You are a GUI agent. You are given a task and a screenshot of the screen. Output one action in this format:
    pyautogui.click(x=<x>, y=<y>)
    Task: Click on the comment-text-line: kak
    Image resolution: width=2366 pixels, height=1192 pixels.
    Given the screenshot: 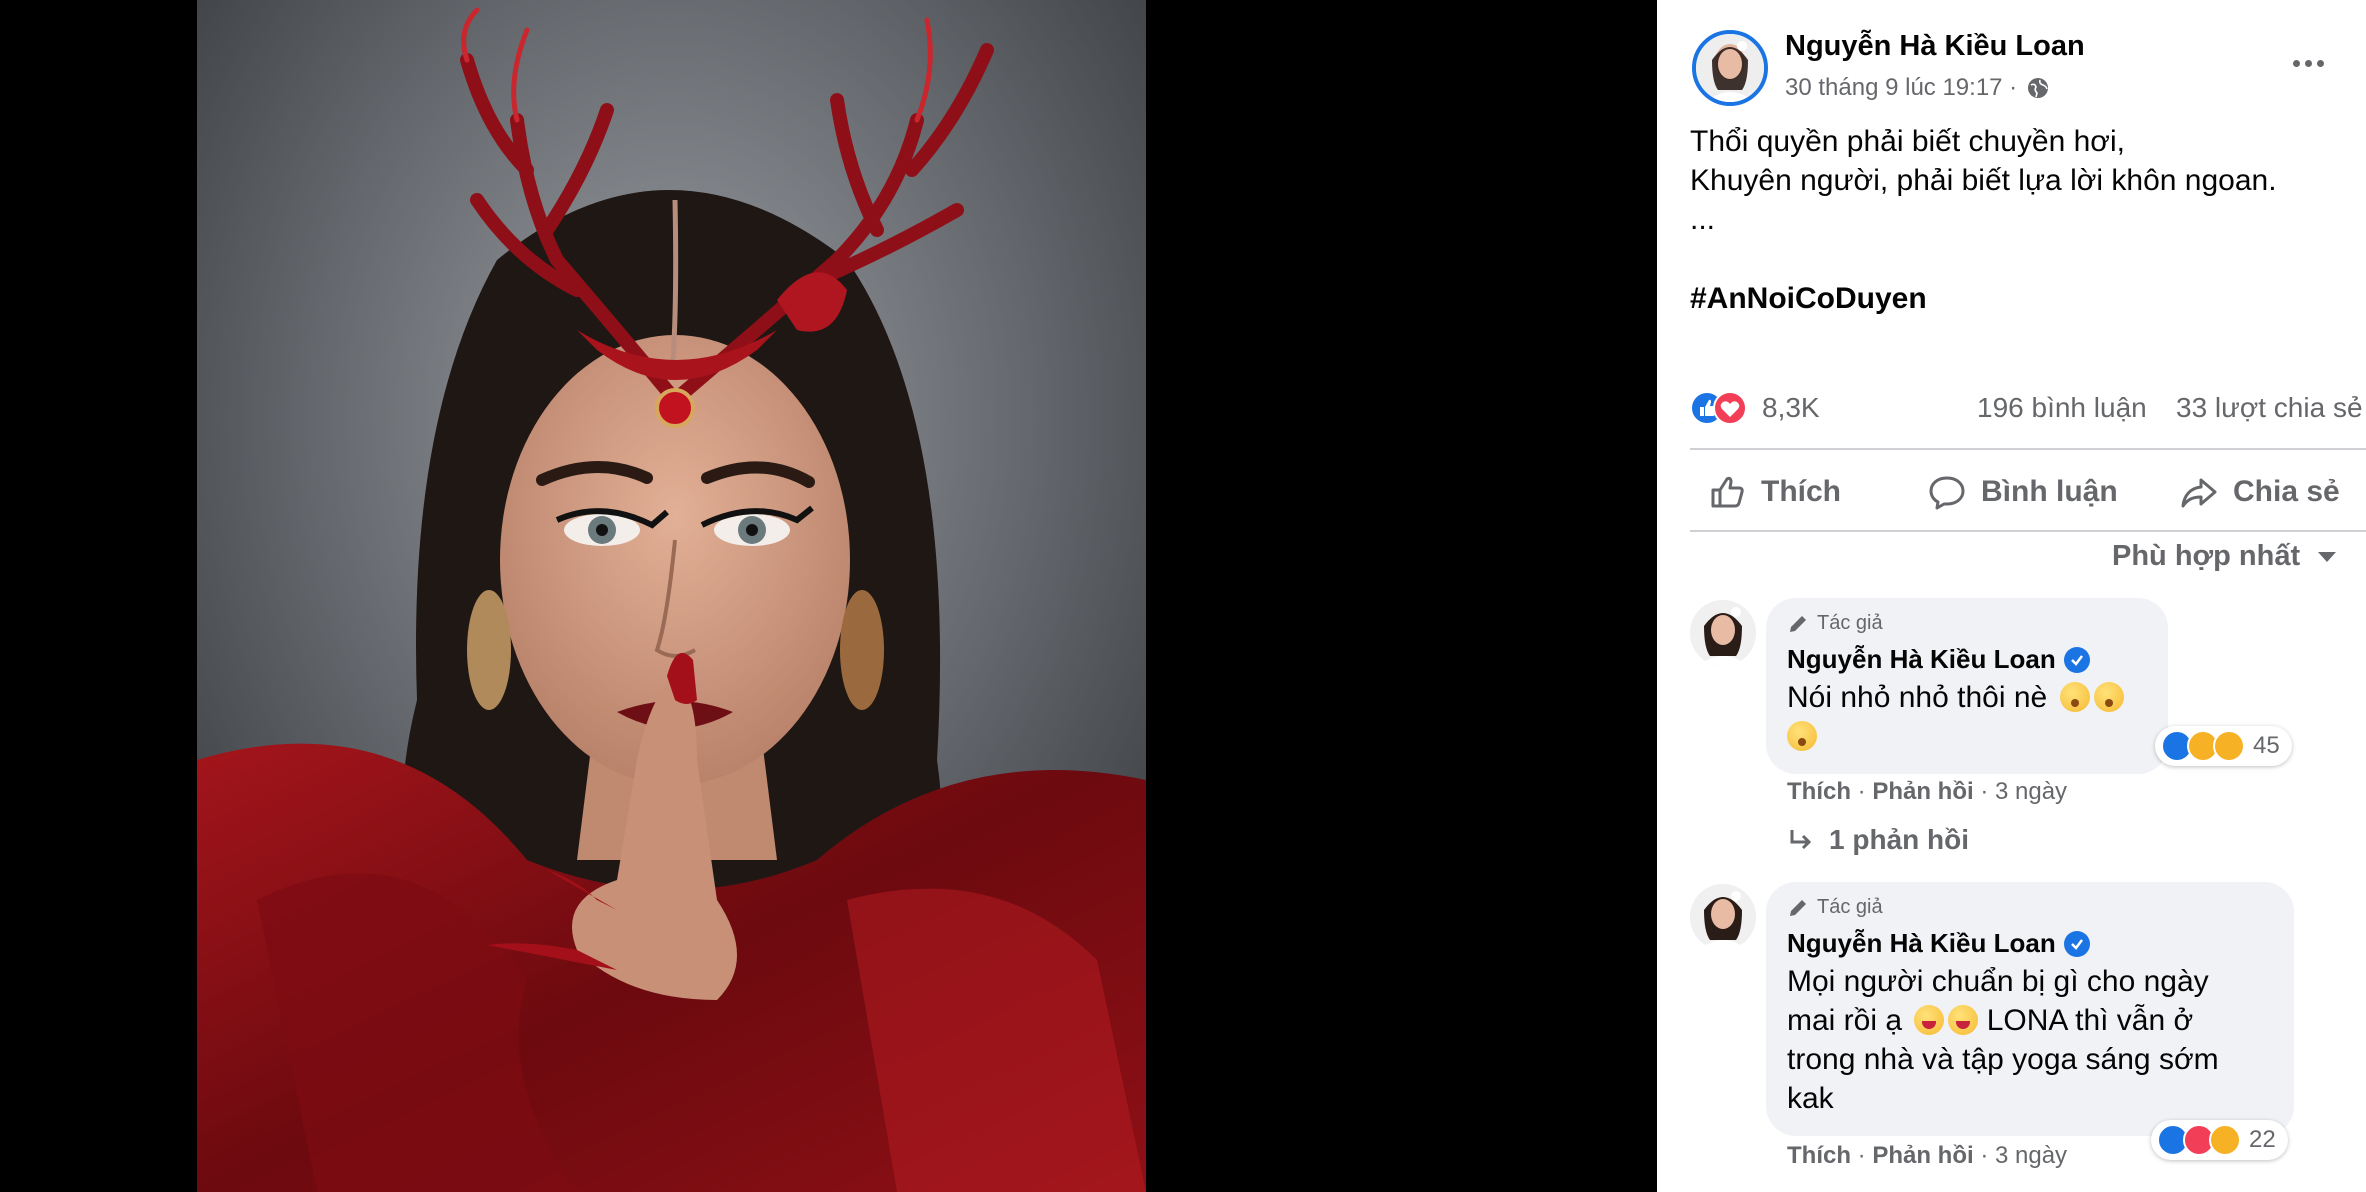 What is the action you would take?
    pyautogui.click(x=1810, y=1098)
    